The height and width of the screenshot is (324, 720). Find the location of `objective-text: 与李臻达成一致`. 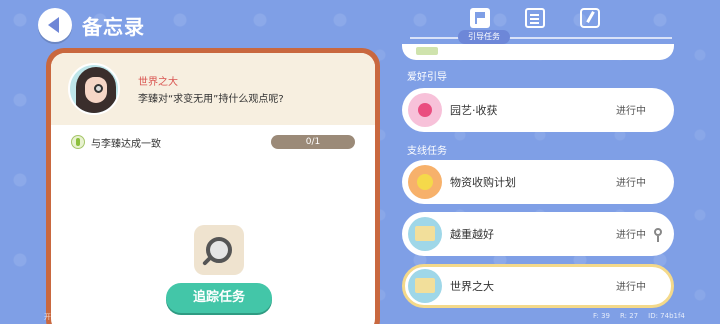

objective-text: 与李臻达成一致 is located at coordinates (126, 144).